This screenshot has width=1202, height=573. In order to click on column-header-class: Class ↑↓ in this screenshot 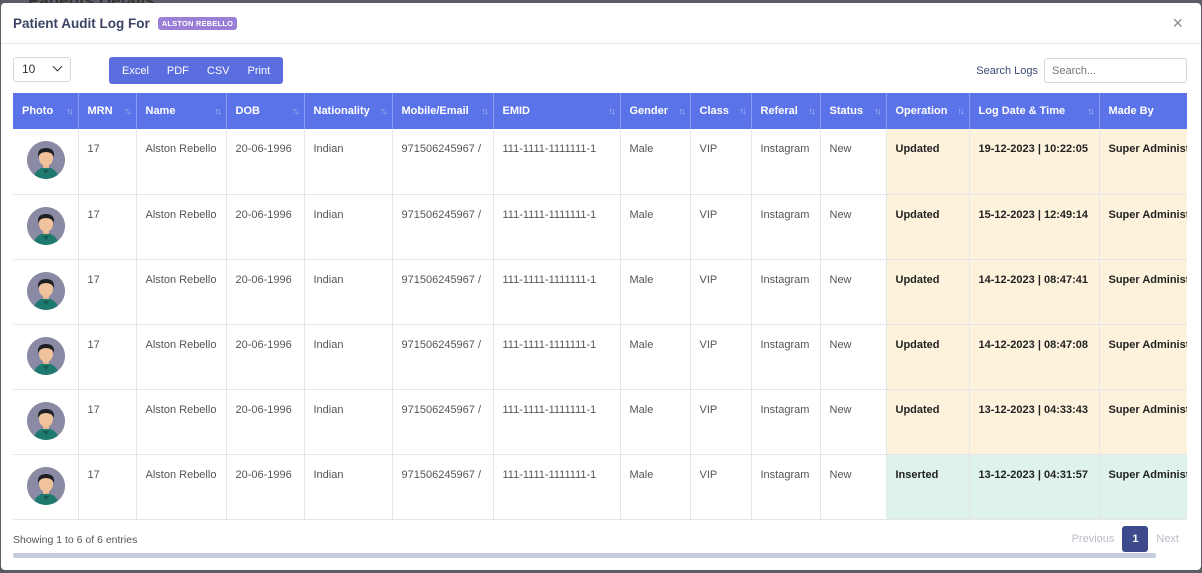, I will do `click(721, 111)`.